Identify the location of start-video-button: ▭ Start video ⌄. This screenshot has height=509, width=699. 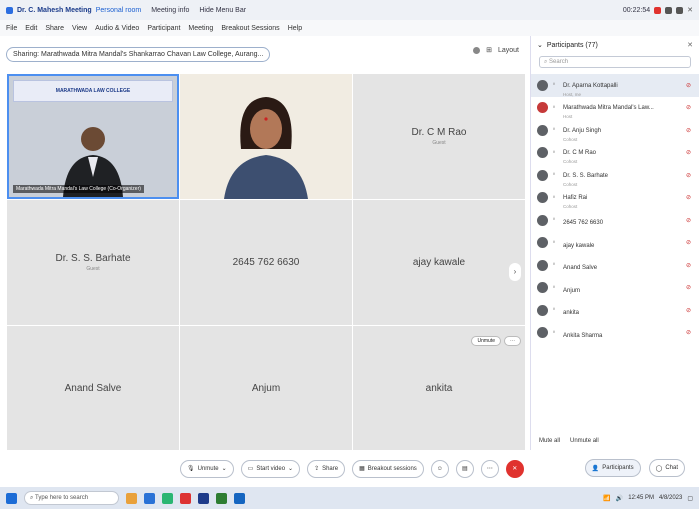
(270, 468).